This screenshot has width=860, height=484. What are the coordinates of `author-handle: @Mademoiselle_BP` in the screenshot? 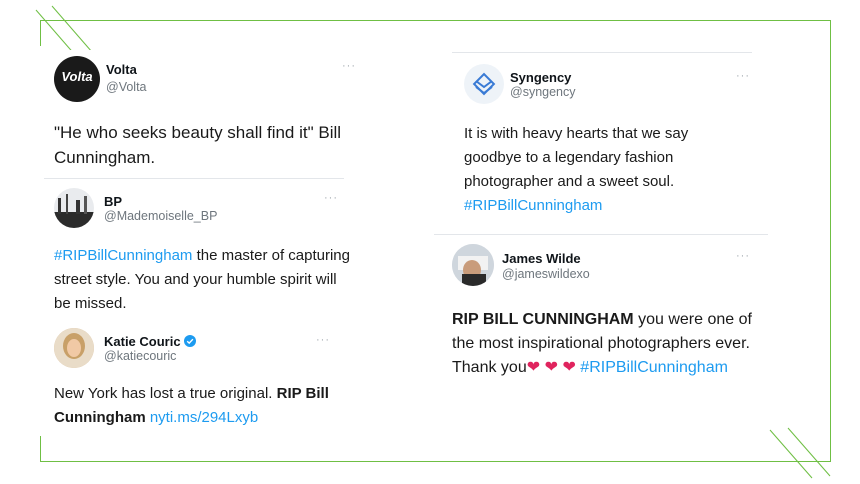 It's located at (160, 216).